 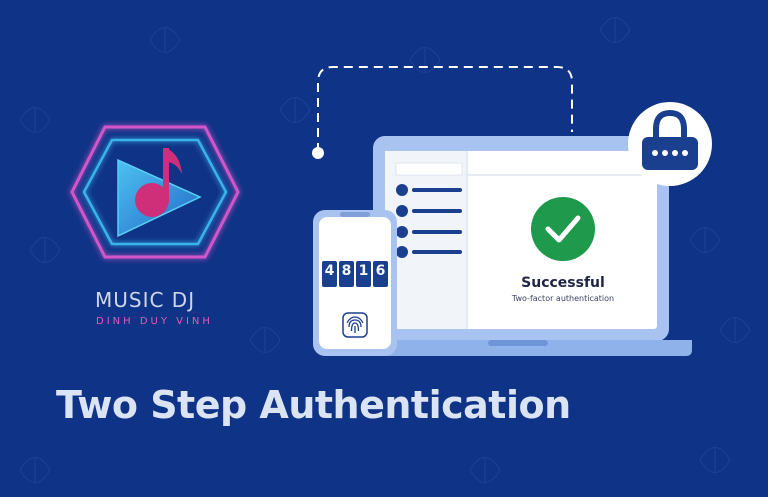 I want to click on lock-badge, so click(x=670, y=144).